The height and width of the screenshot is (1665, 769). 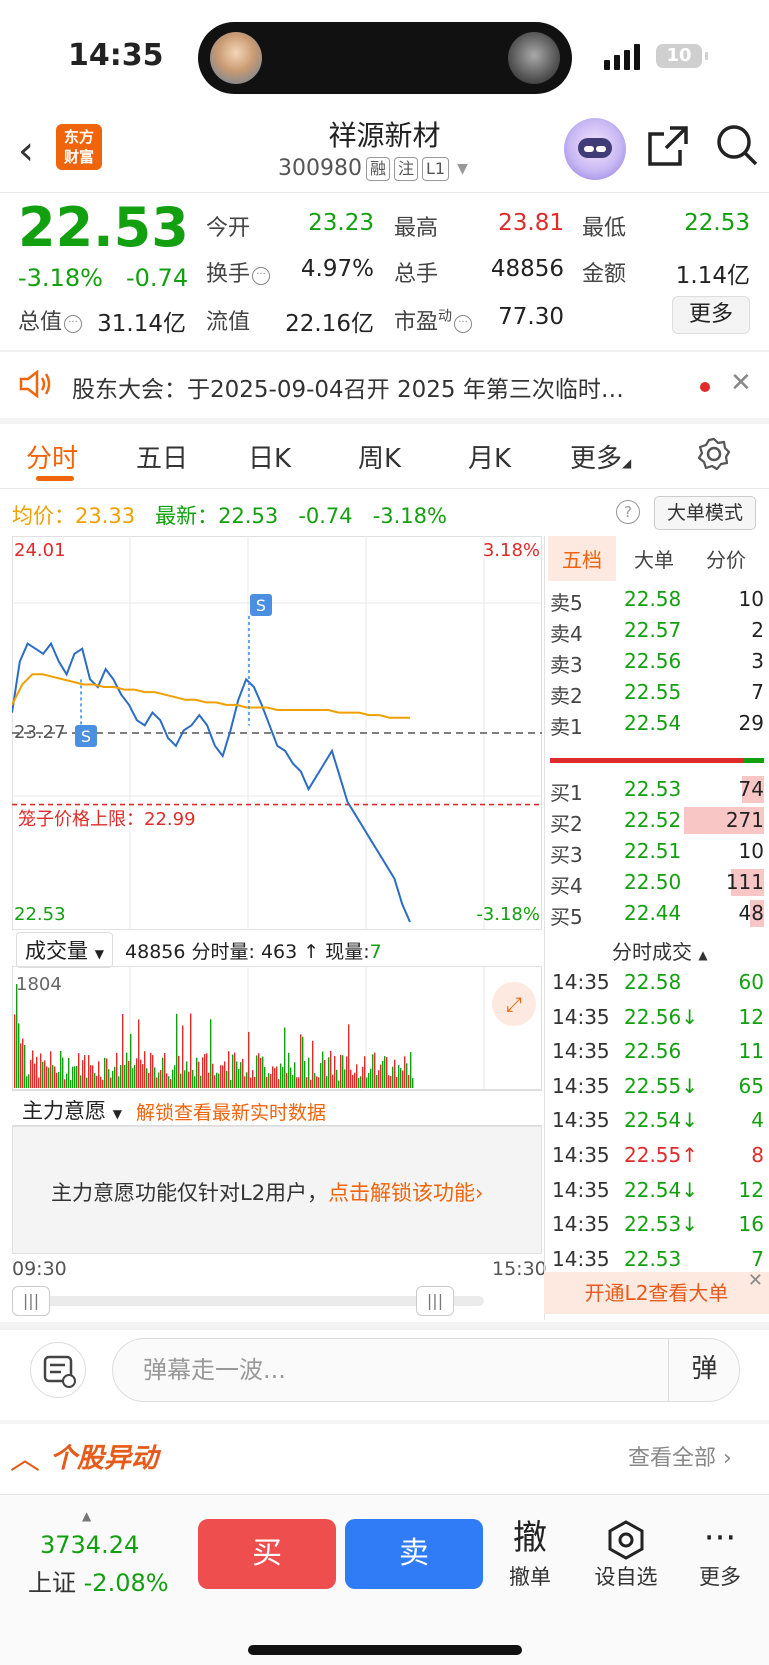 What do you see at coordinates (705, 513) in the screenshot?
I see `big-order-mode-button: 大单模式` at bounding box center [705, 513].